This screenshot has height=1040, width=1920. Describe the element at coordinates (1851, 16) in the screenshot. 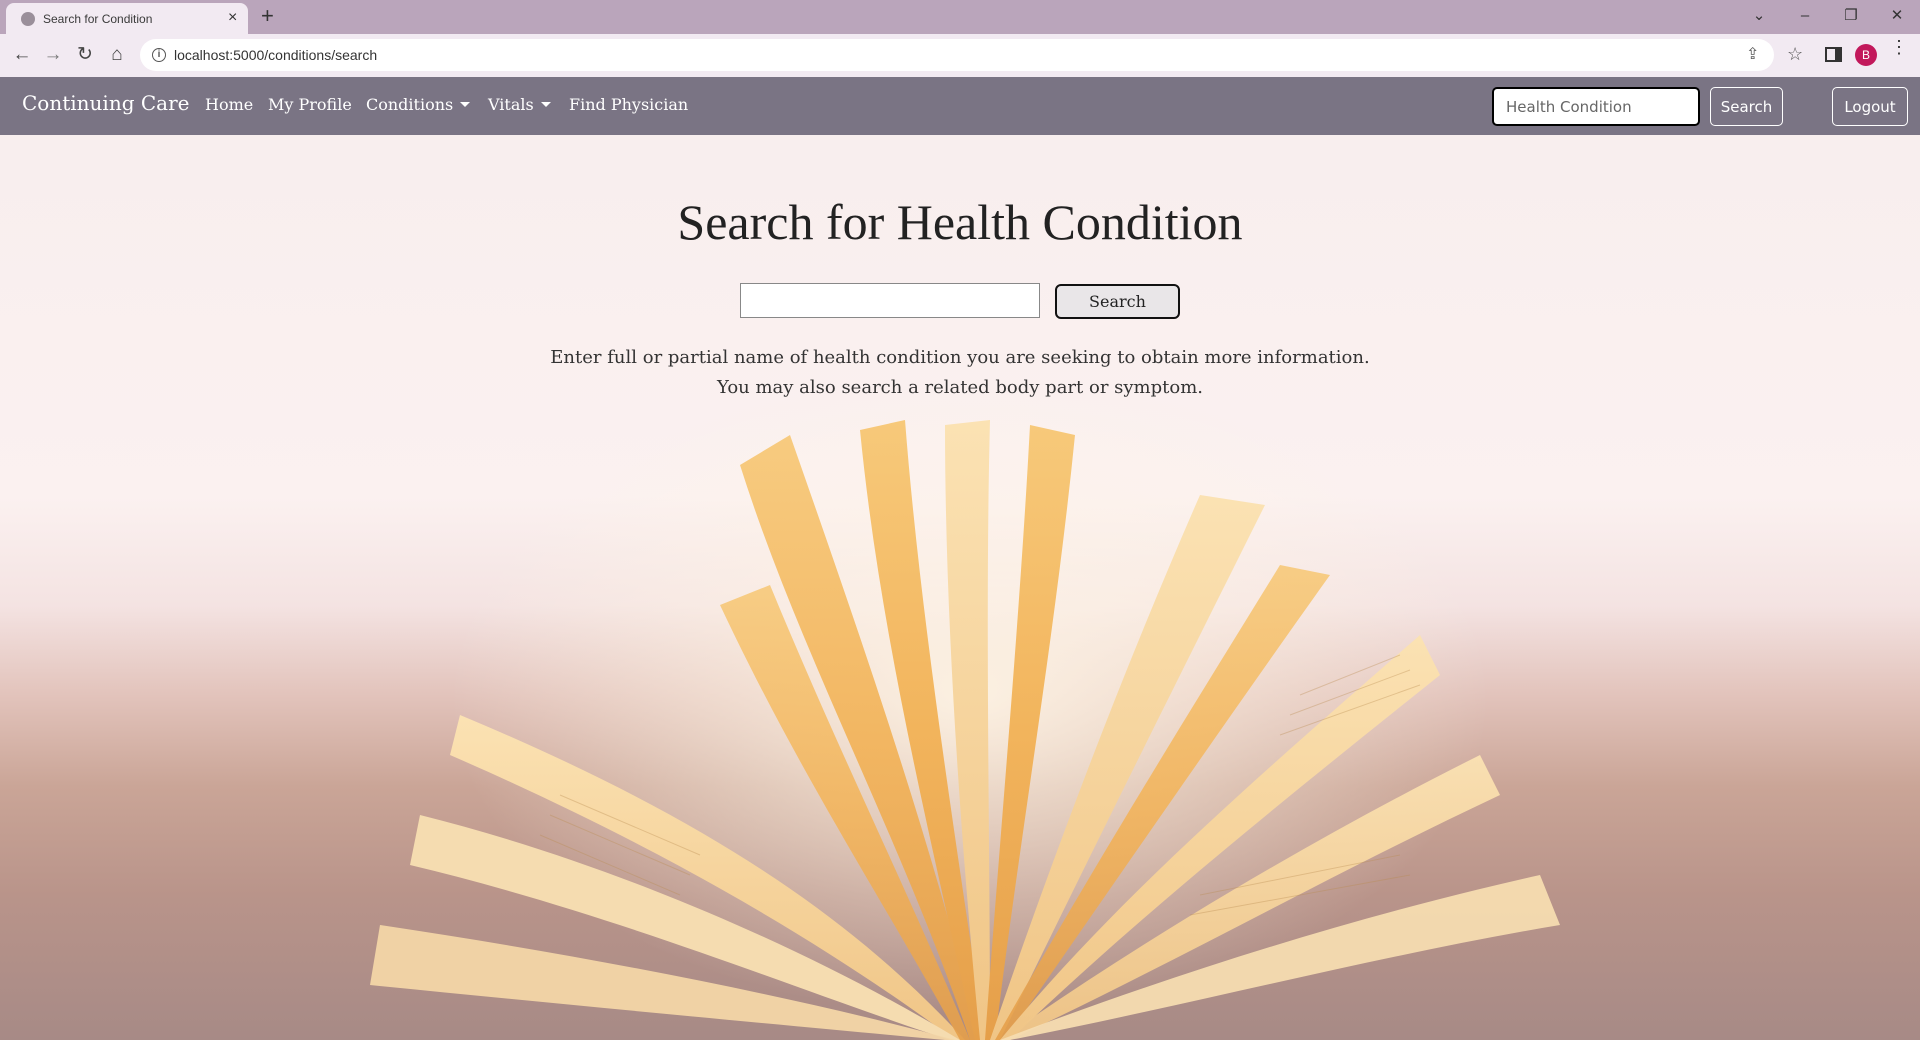

I see `restore-icon: ❐` at that location.